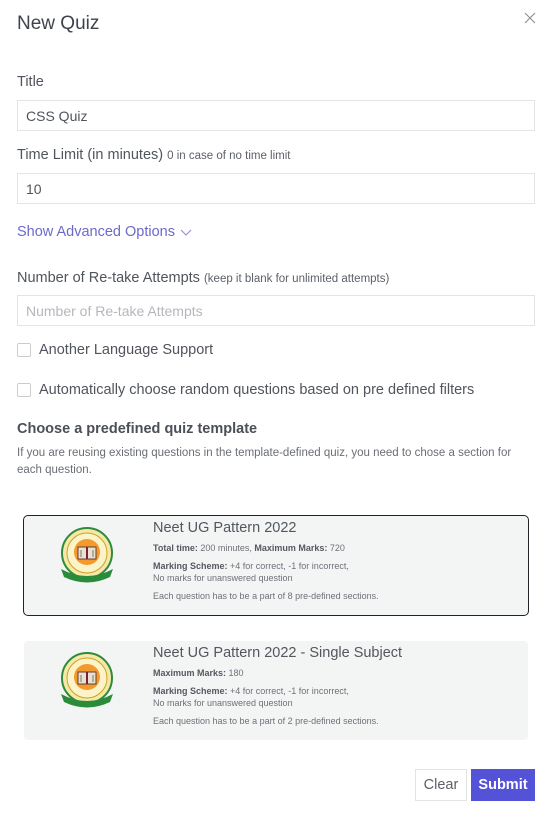 The height and width of the screenshot is (825, 553). I want to click on max-marks-value: 720, so click(336, 548).